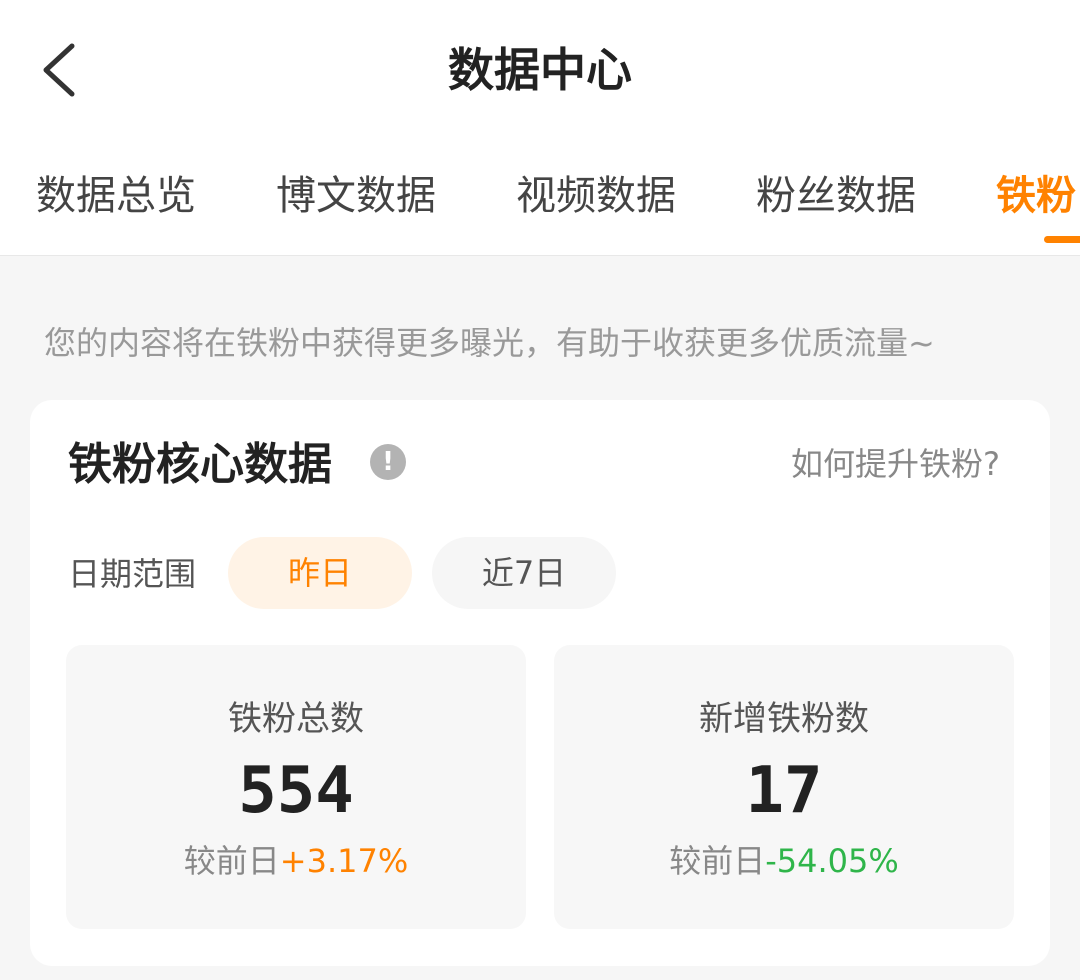 The height and width of the screenshot is (980, 1080). I want to click on tab-iron-fans: 铁粉, so click(1036, 196).